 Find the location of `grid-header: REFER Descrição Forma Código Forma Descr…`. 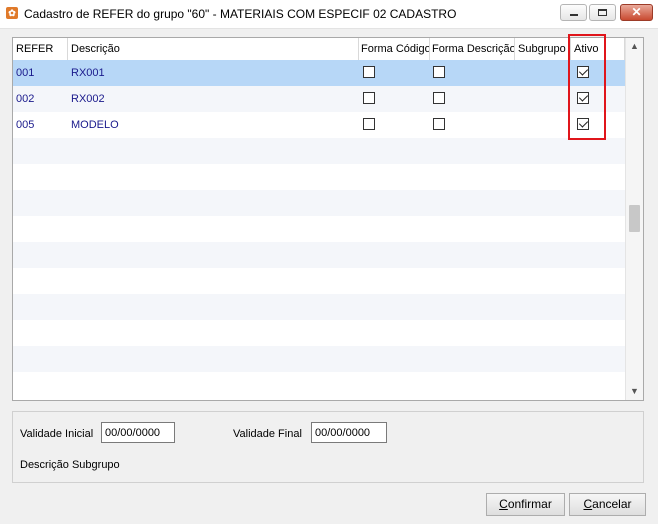

grid-header: REFER Descrição Forma Código Forma Descr… is located at coordinates (320, 49).